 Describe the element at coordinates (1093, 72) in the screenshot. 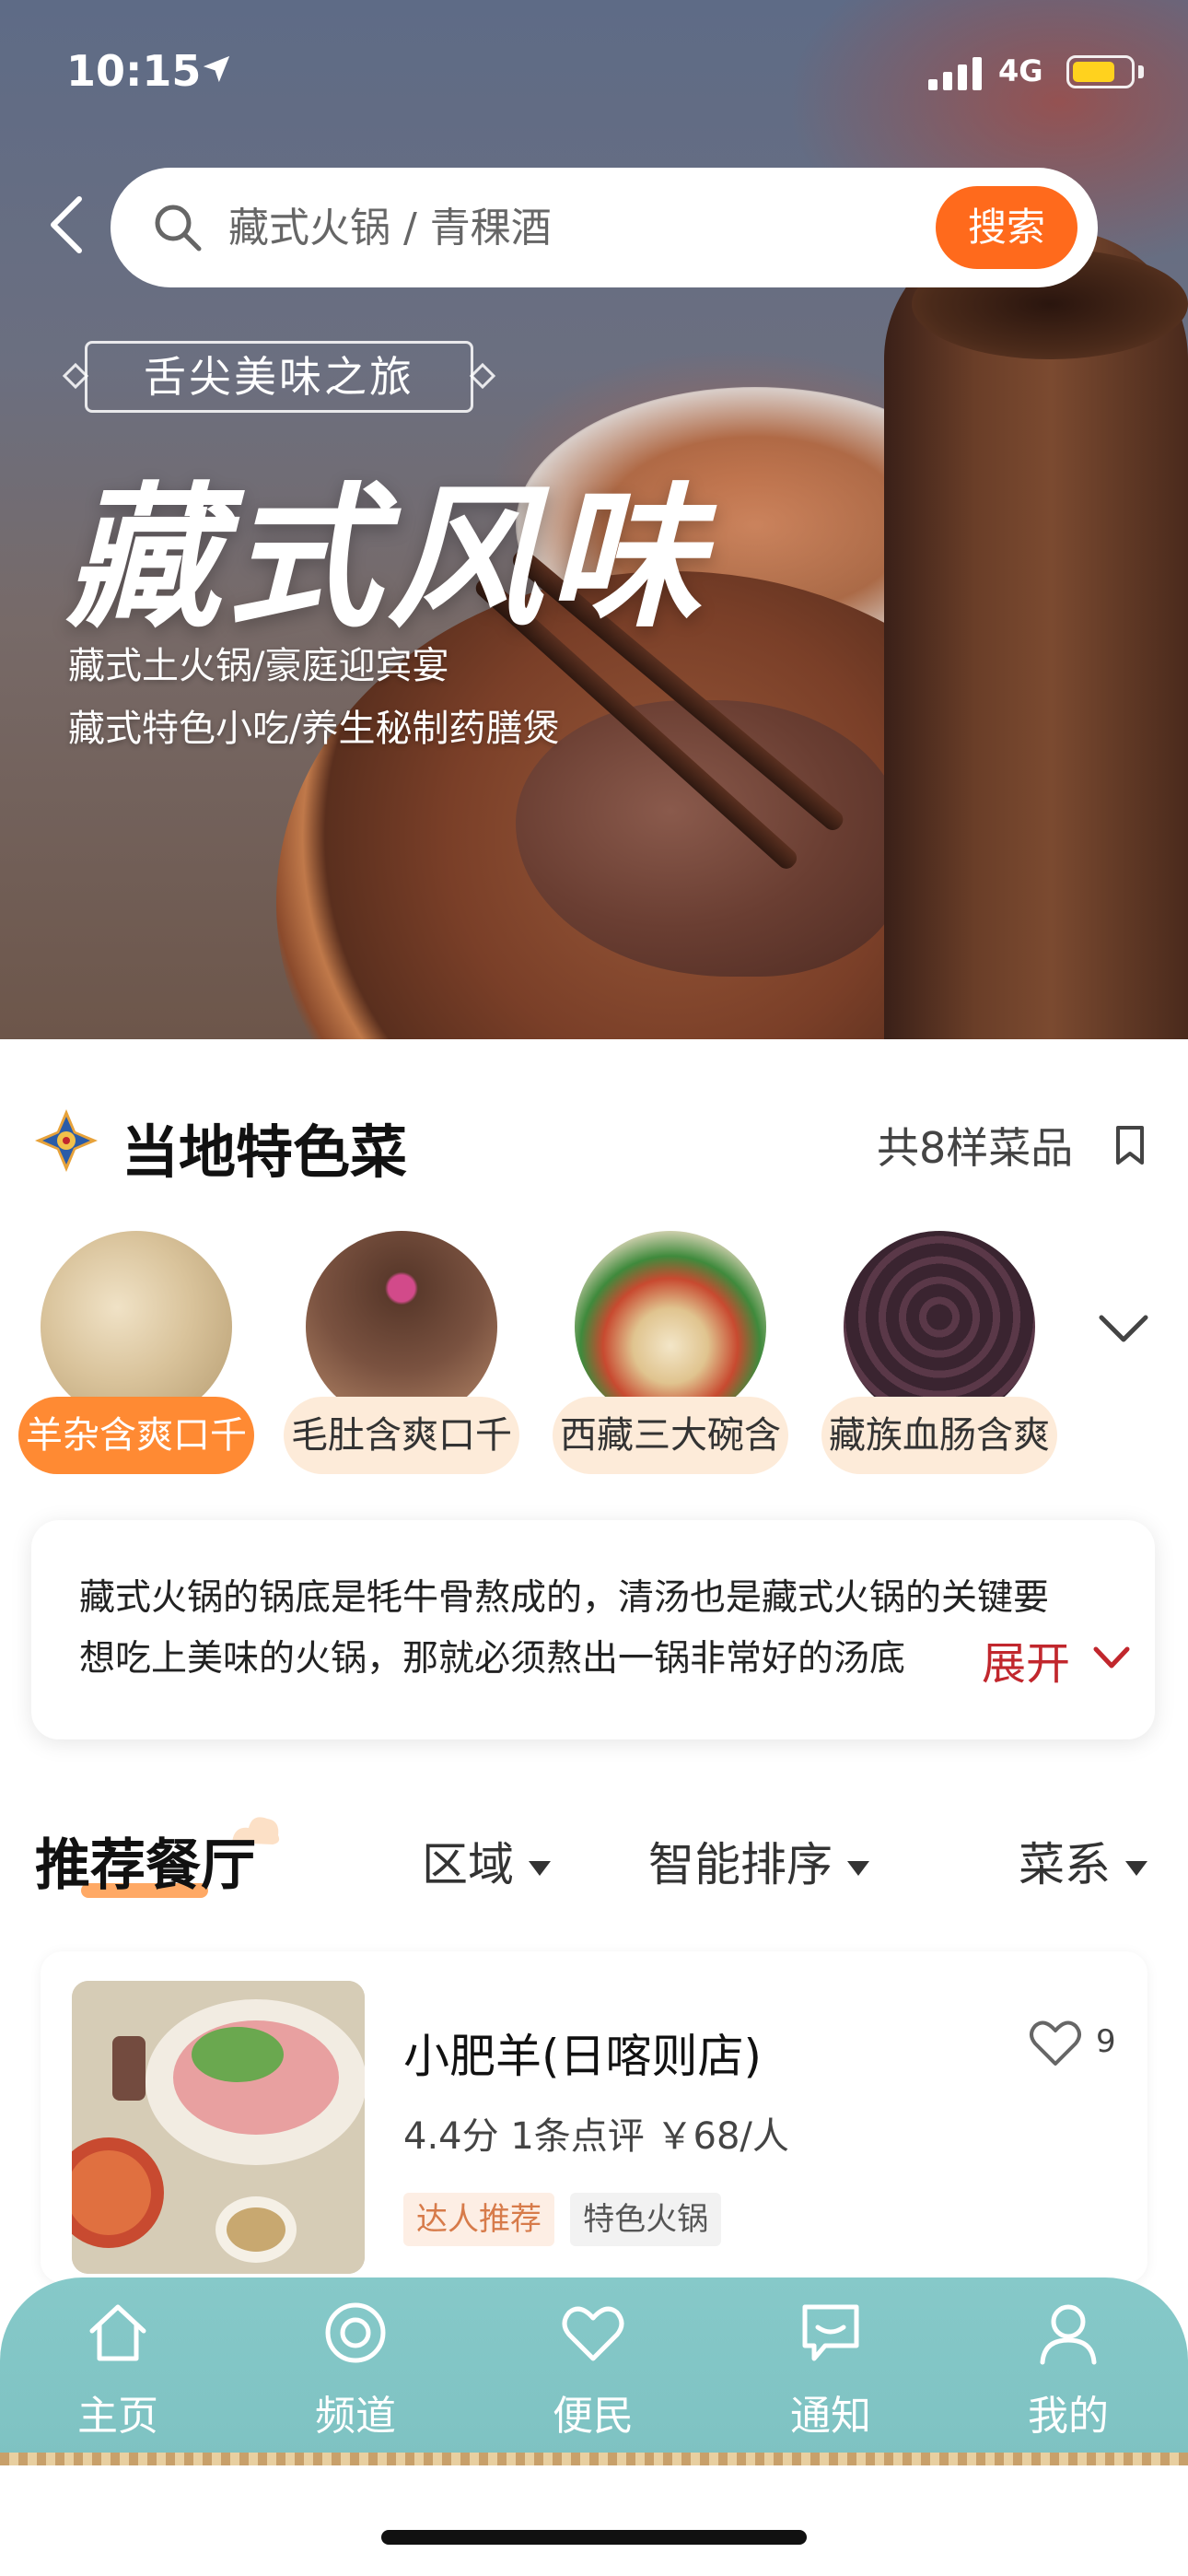

I see `battery-level` at that location.